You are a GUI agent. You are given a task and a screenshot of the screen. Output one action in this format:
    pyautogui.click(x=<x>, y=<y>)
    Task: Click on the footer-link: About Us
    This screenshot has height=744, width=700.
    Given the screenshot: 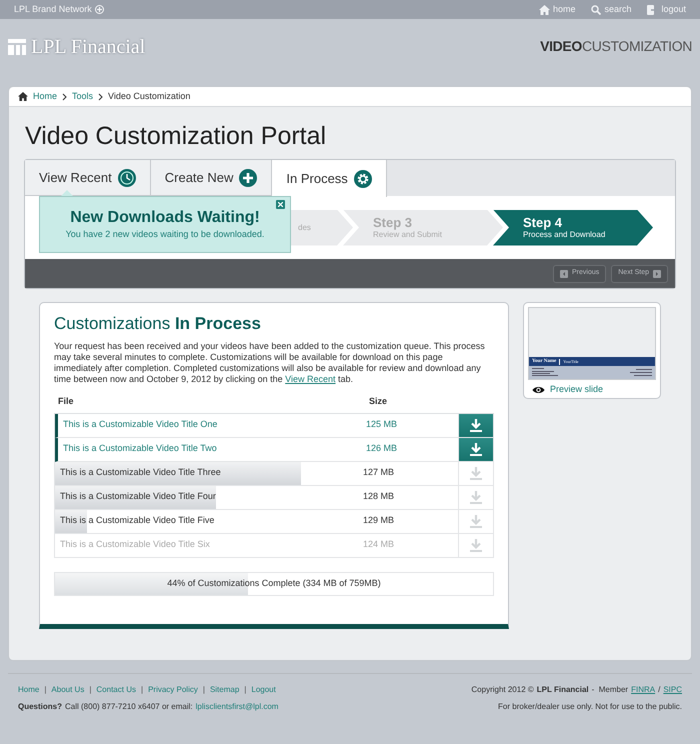 What is the action you would take?
    pyautogui.click(x=67, y=690)
    